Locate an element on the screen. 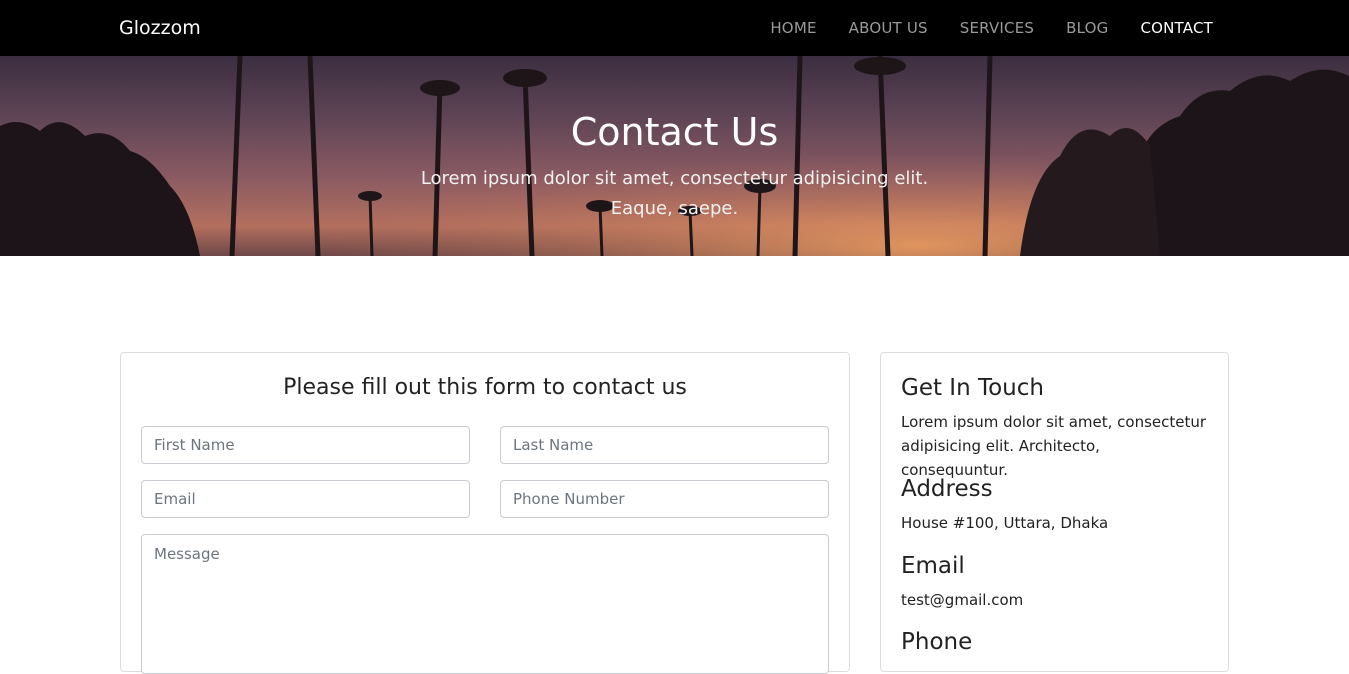  nav-links: HOME ABOUT US SERVICES BLOG CONTACT is located at coordinates (991, 28).